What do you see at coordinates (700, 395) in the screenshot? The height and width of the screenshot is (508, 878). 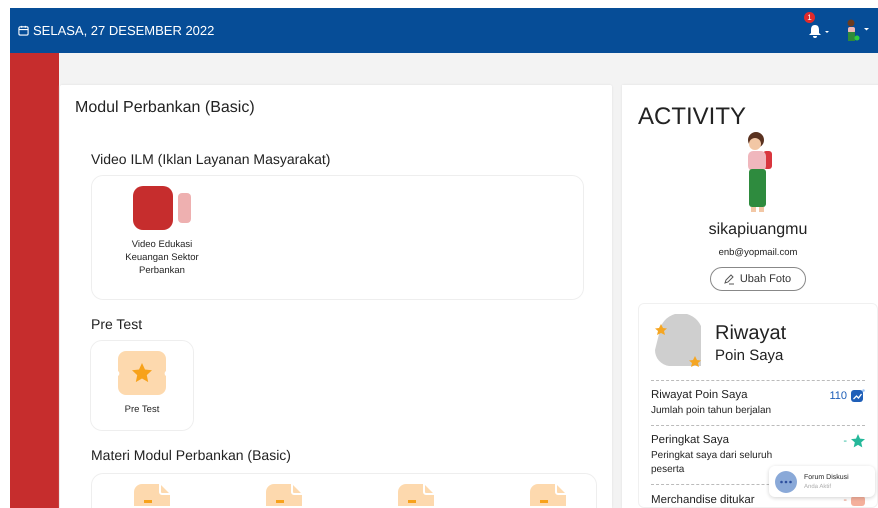 I see `row-title: Riwayat Poin Saya` at bounding box center [700, 395].